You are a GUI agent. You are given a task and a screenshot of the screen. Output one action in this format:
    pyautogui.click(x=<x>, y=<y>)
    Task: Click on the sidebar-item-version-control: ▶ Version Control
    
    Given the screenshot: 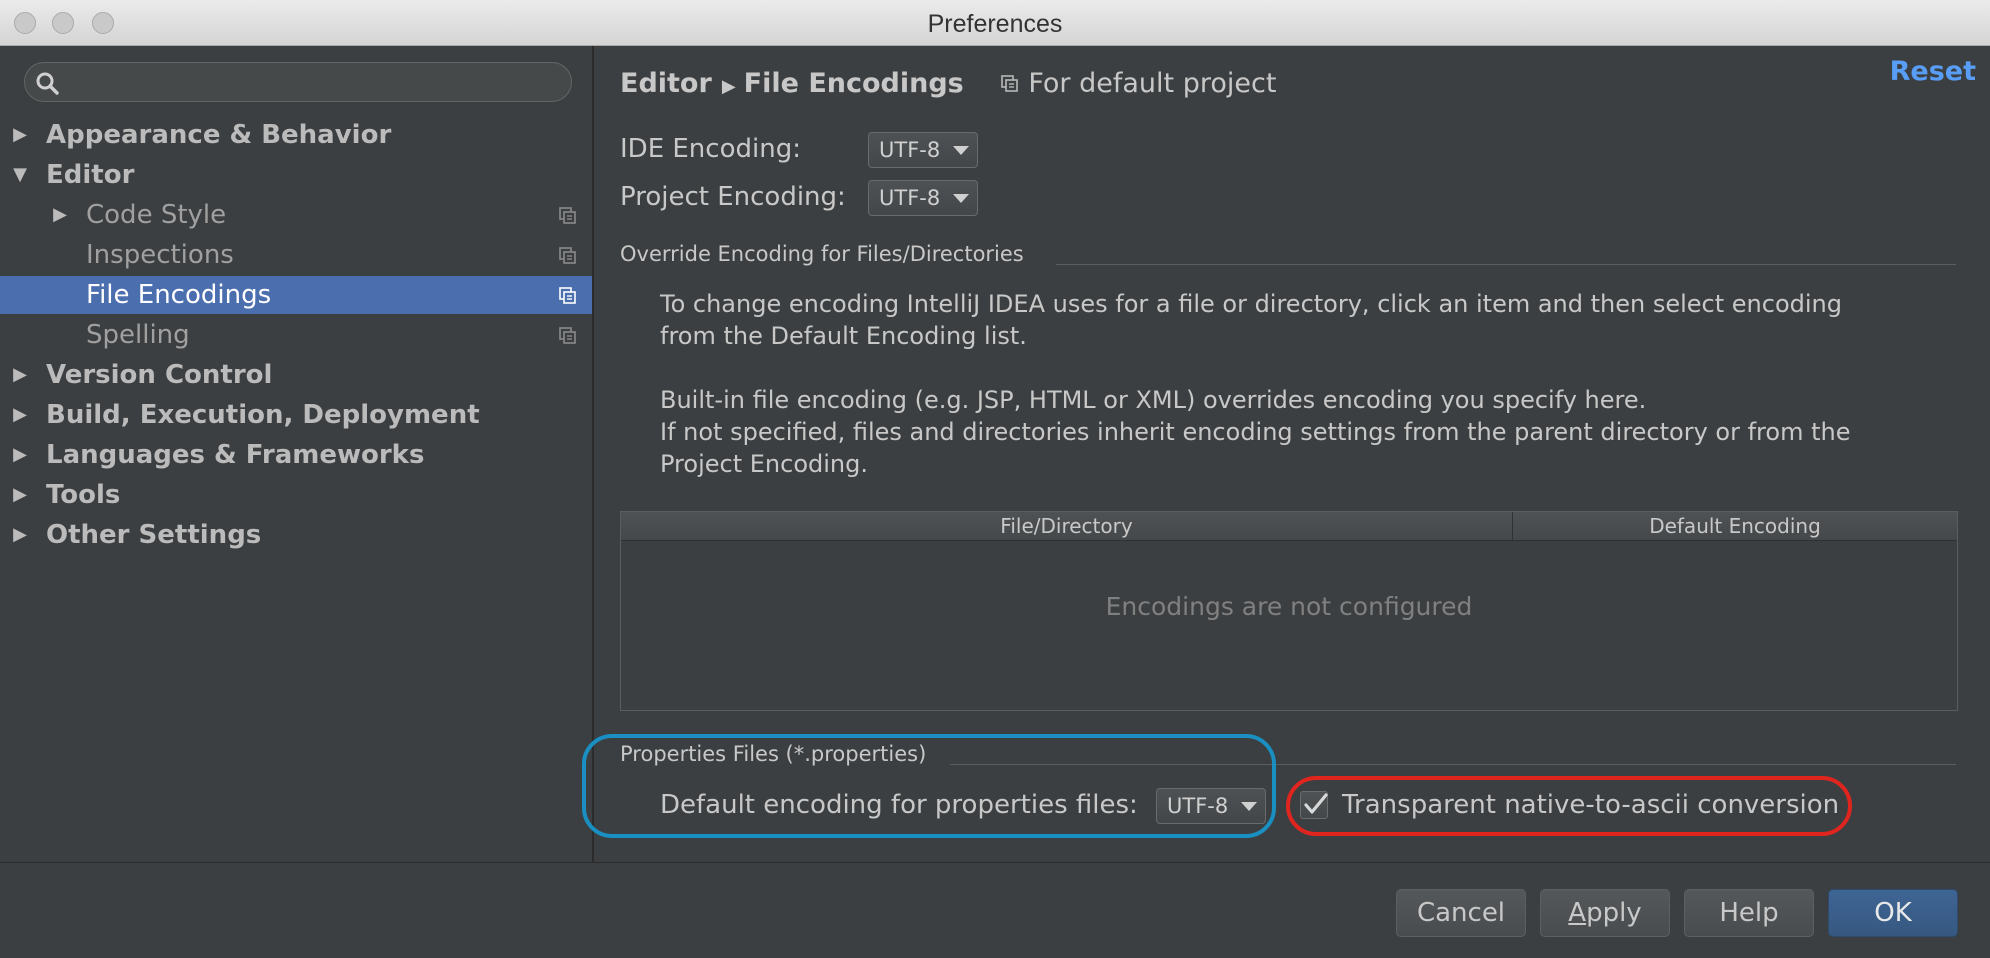 What is the action you would take?
    pyautogui.click(x=296, y=375)
    